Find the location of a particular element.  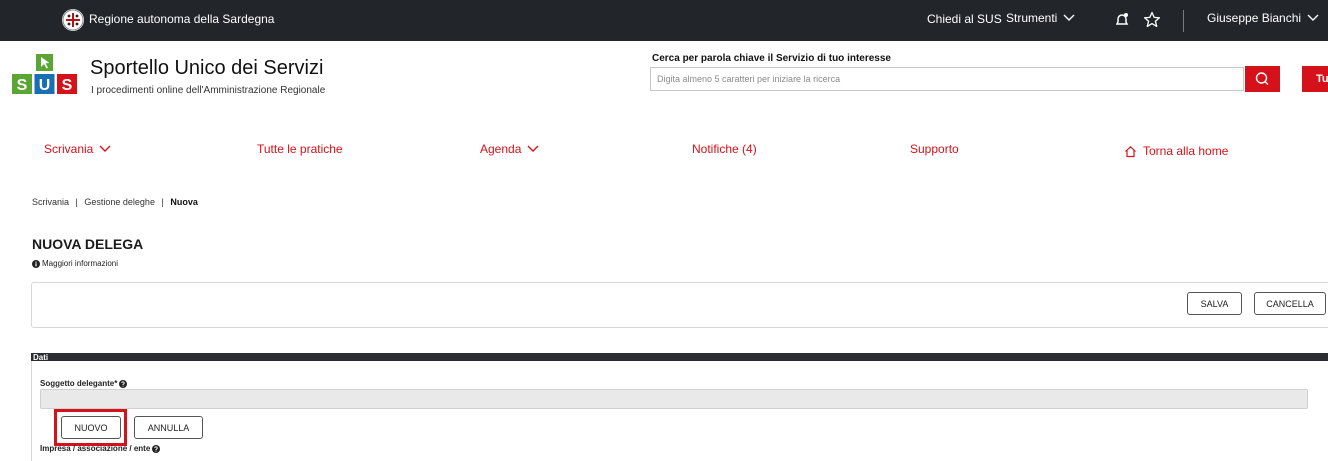

delegator-field is located at coordinates (674, 399).